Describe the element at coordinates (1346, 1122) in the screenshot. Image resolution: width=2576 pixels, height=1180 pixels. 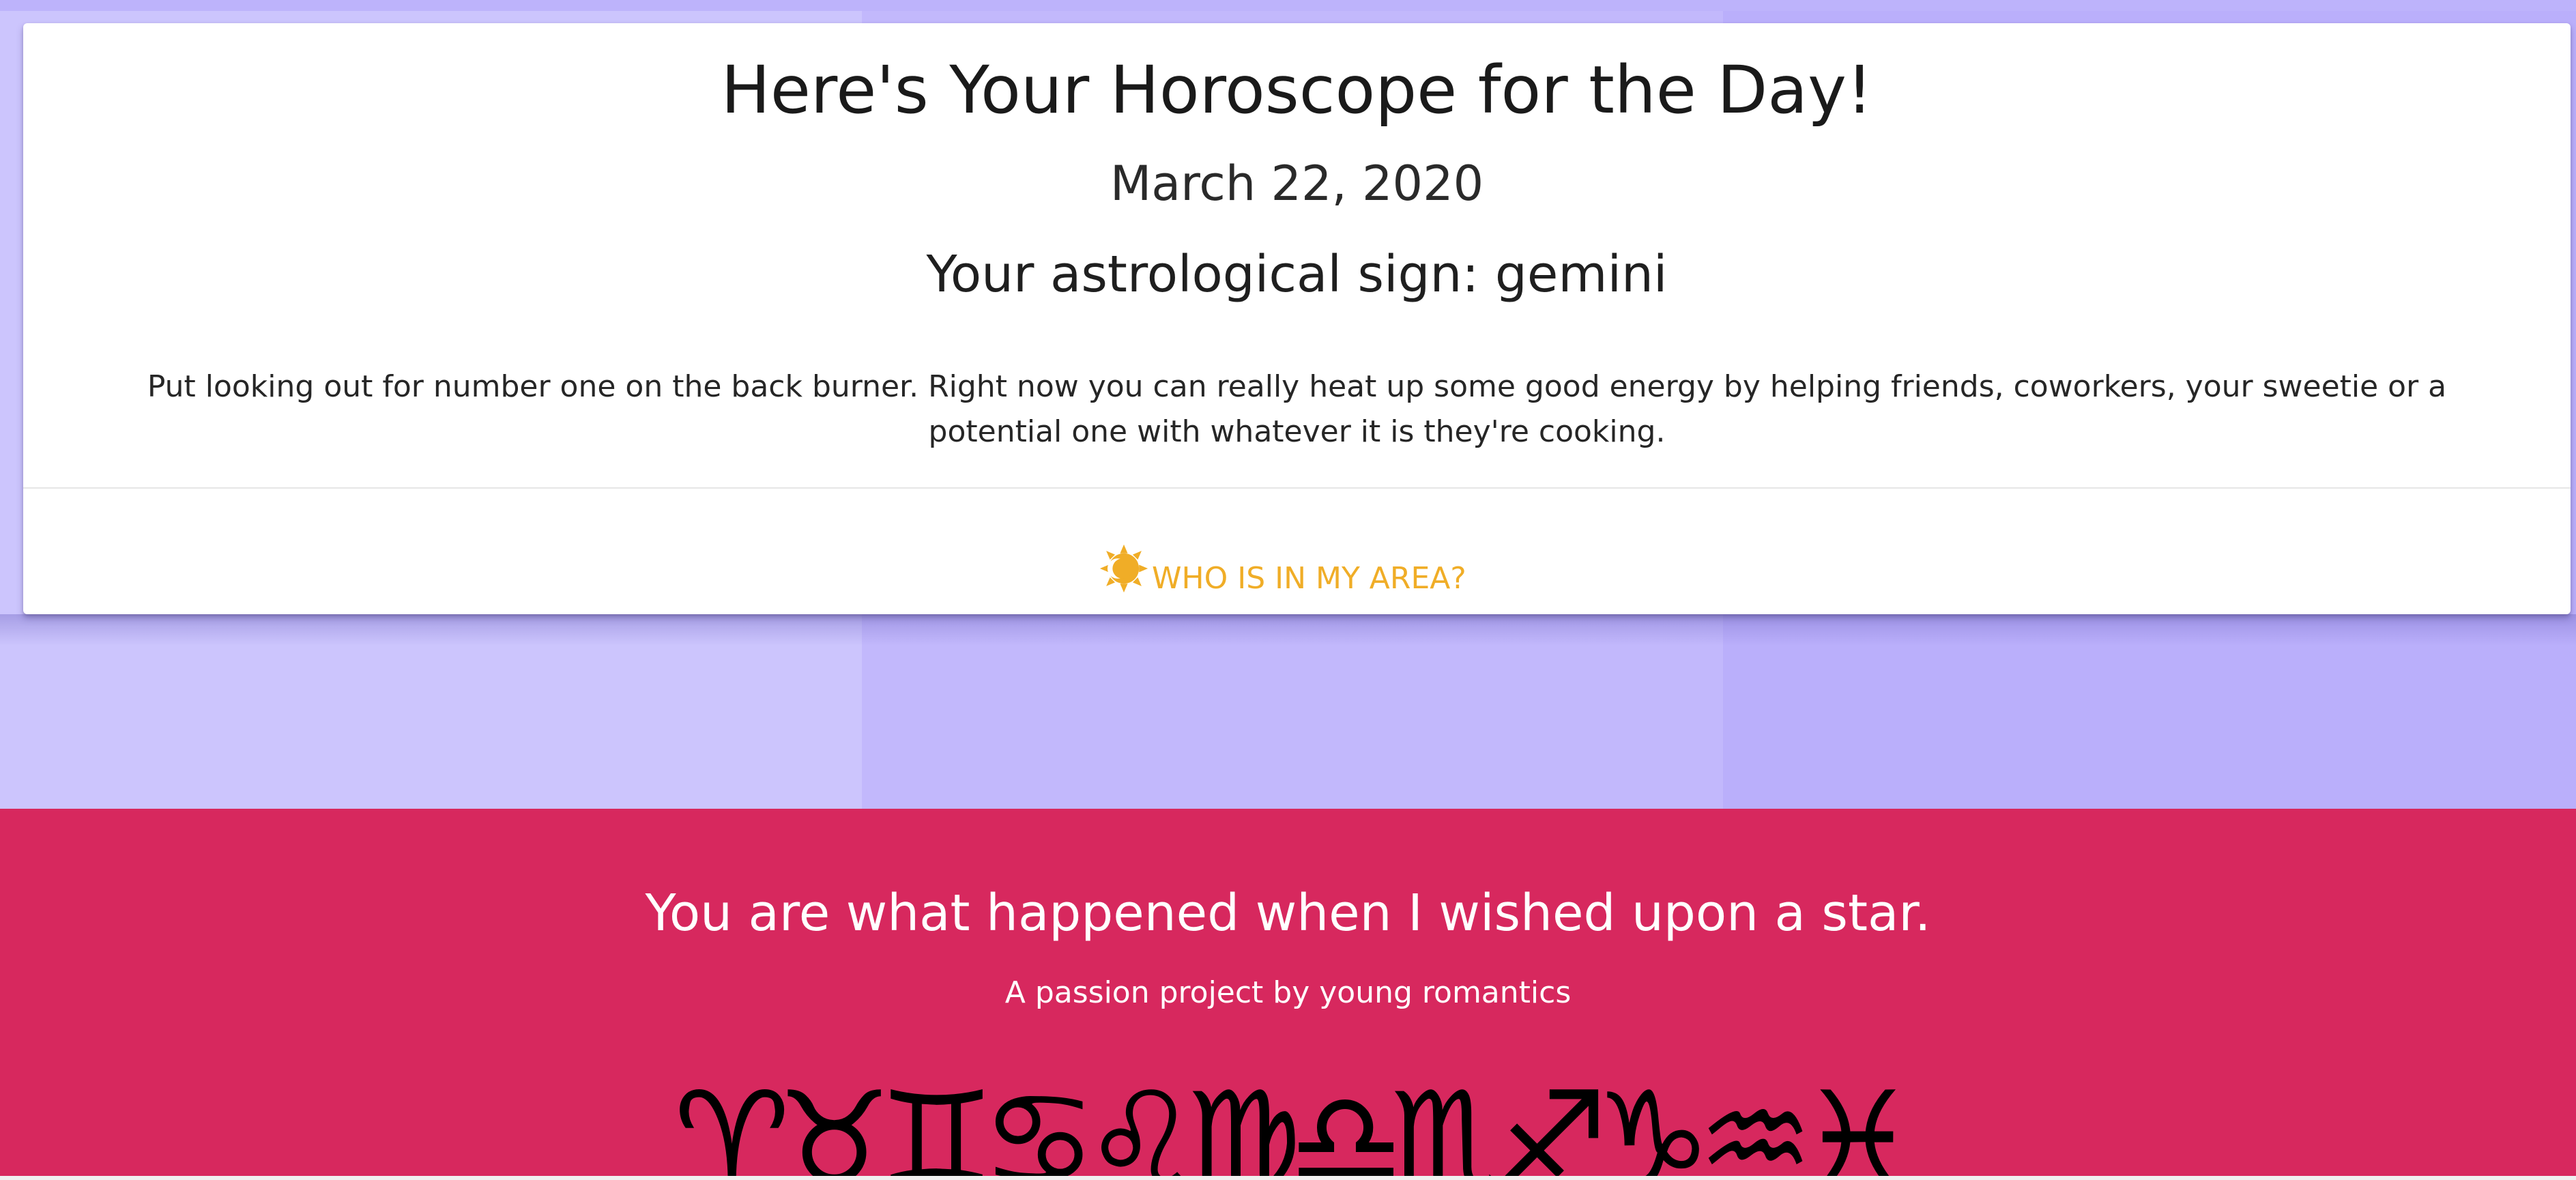
I see `libra-icon: ♎` at that location.